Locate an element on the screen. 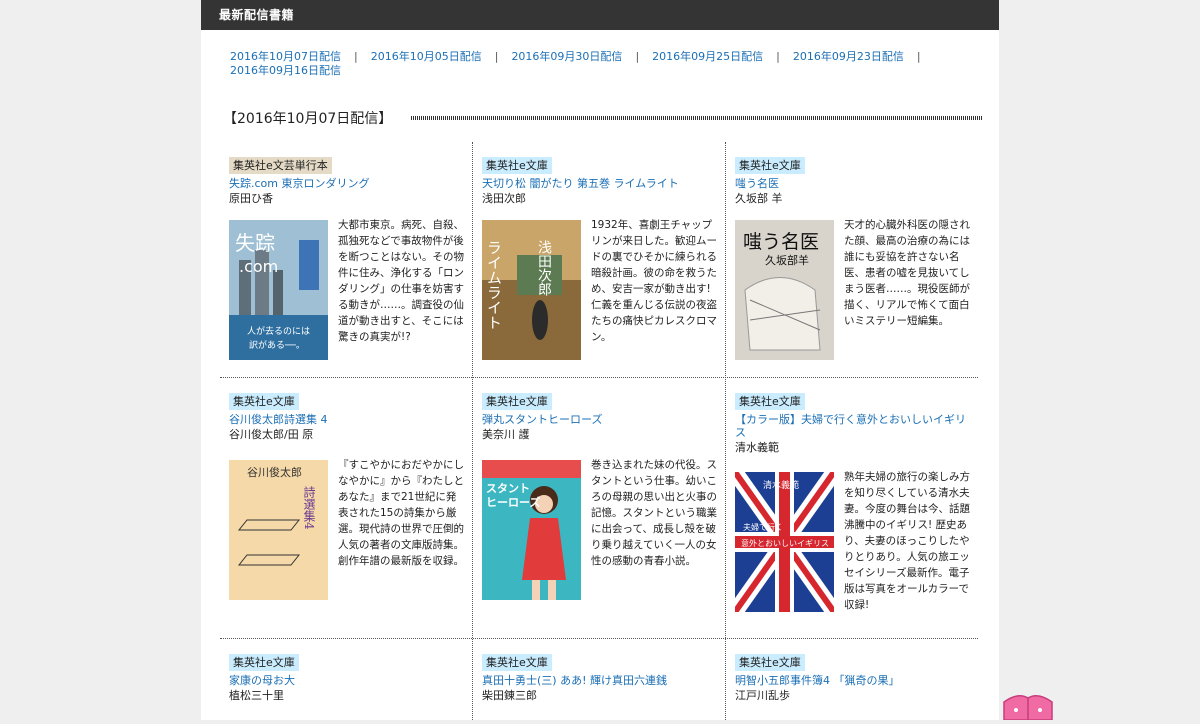  book-author: 柴田錬三郎 is located at coordinates (509, 695).